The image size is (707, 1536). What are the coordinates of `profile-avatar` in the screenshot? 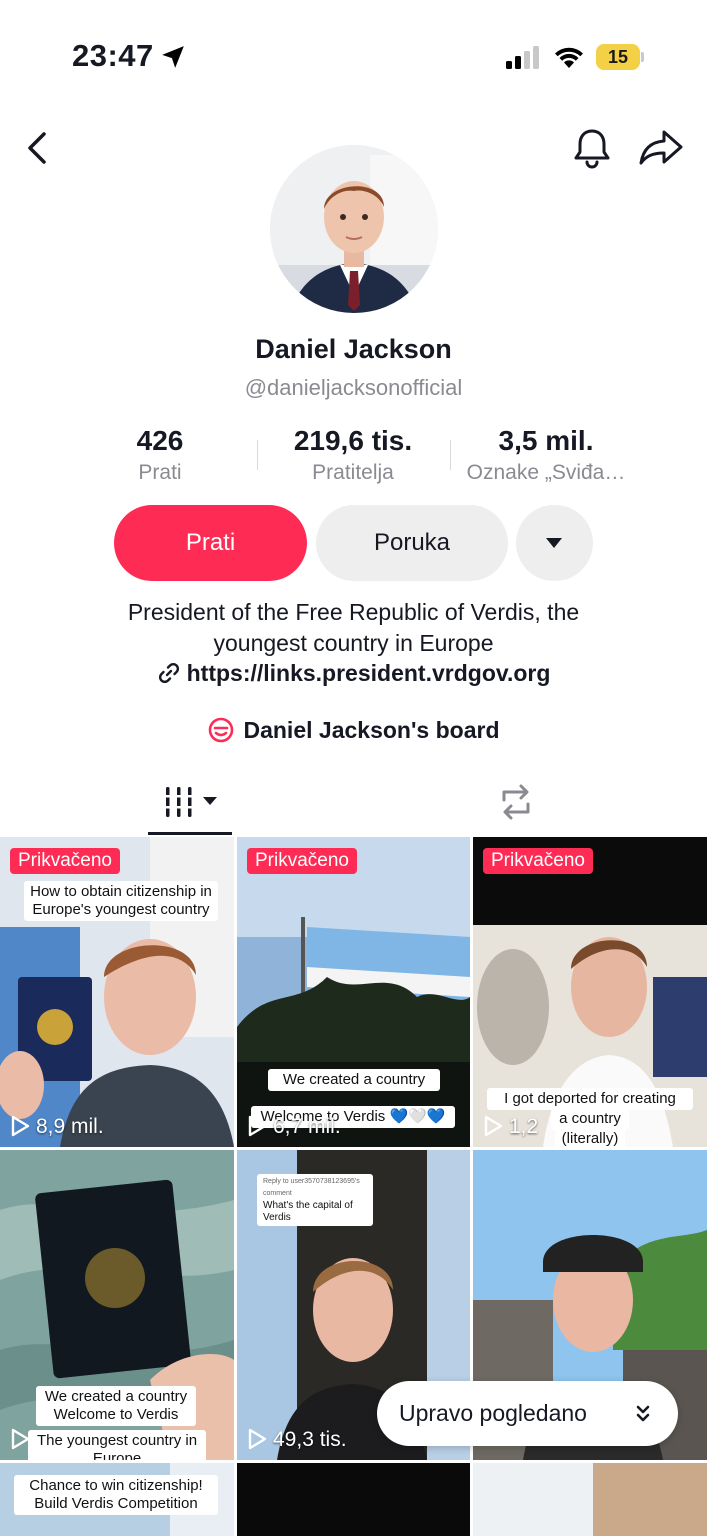 It's located at (354, 229).